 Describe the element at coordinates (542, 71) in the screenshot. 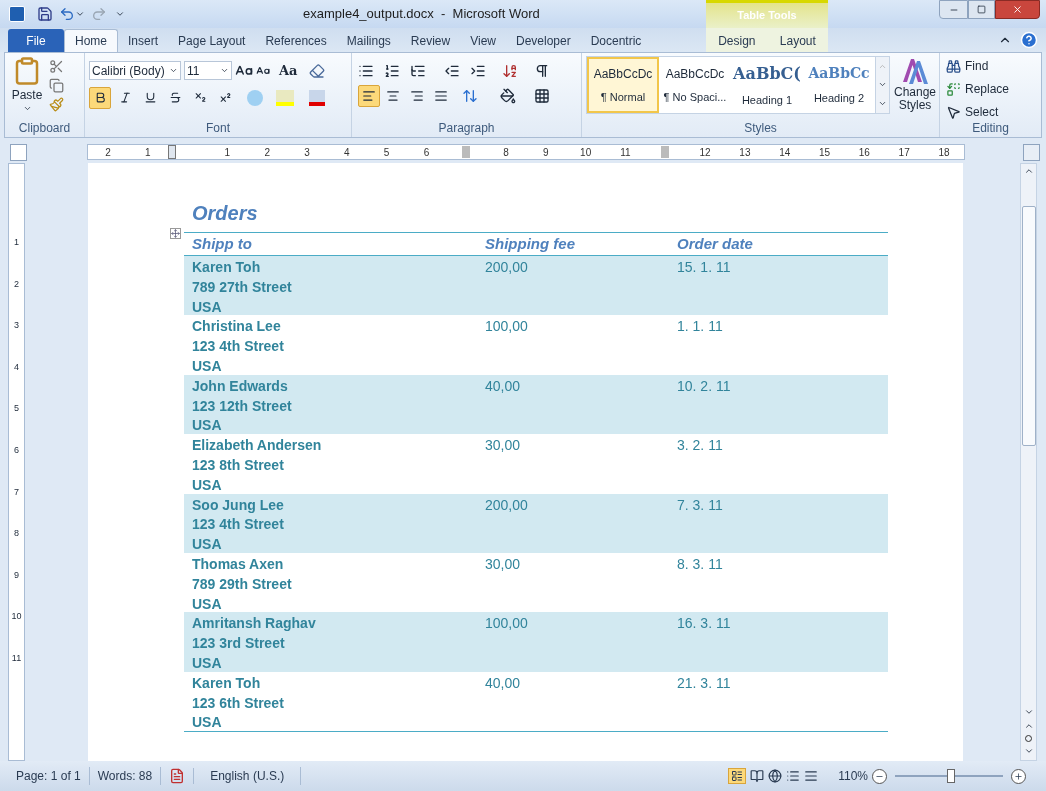

I see `show-marks-icon` at that location.